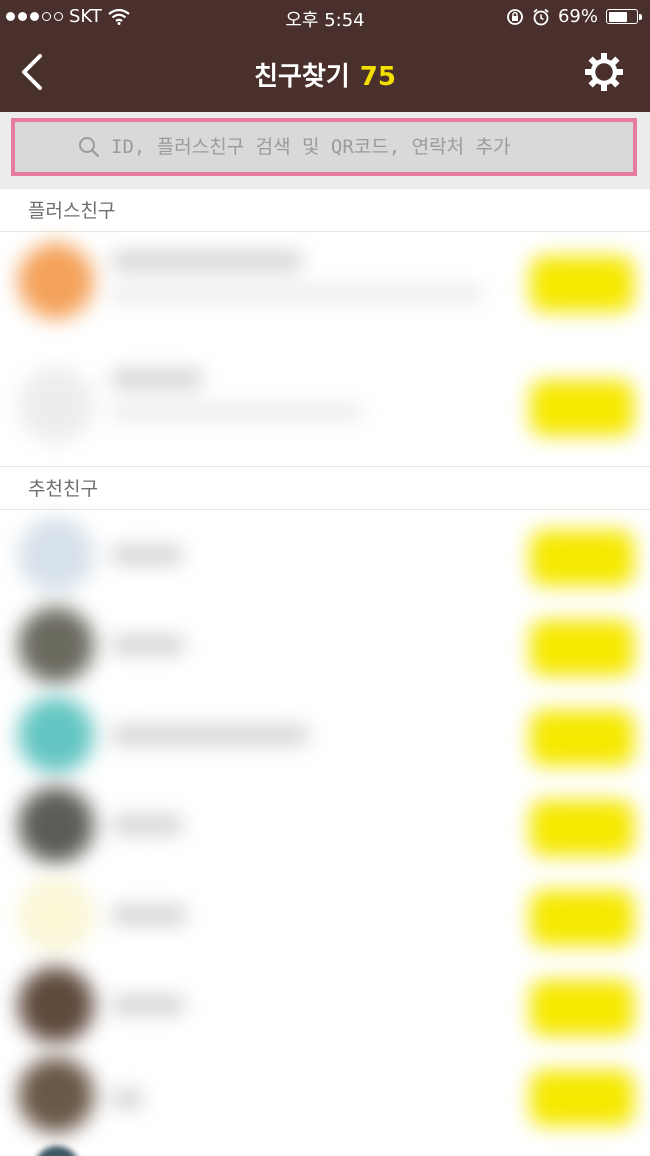  What do you see at coordinates (541, 16) in the screenshot?
I see `alarm-icon` at bounding box center [541, 16].